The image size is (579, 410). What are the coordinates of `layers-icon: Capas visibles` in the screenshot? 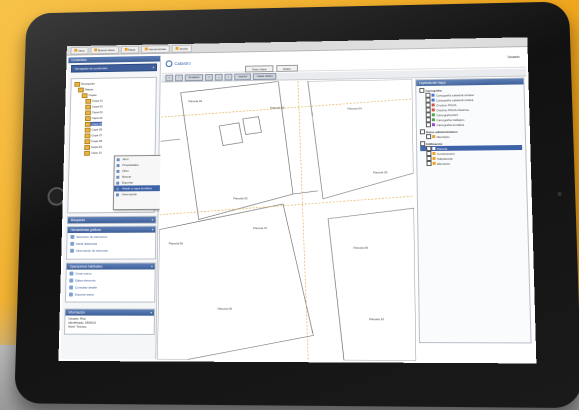 It's located at (265, 76).